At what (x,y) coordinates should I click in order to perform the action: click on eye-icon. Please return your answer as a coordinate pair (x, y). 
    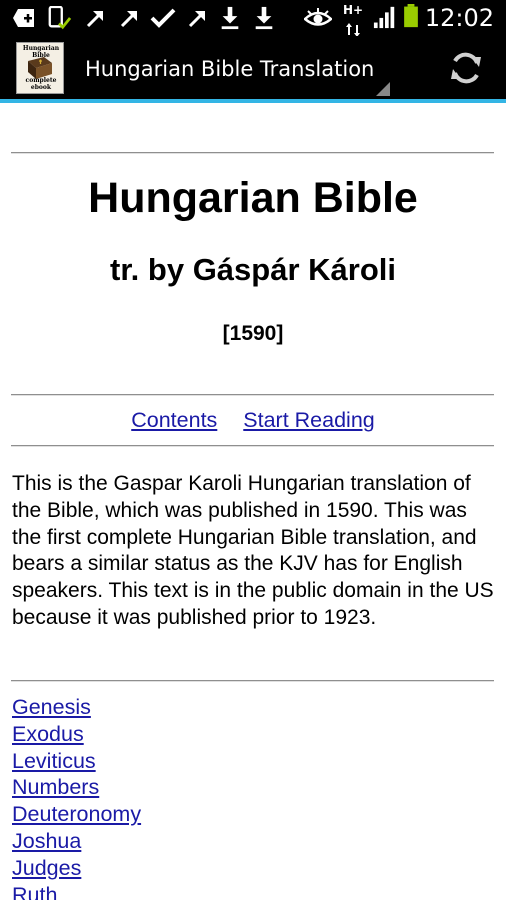
    Looking at the image, I should click on (318, 17).